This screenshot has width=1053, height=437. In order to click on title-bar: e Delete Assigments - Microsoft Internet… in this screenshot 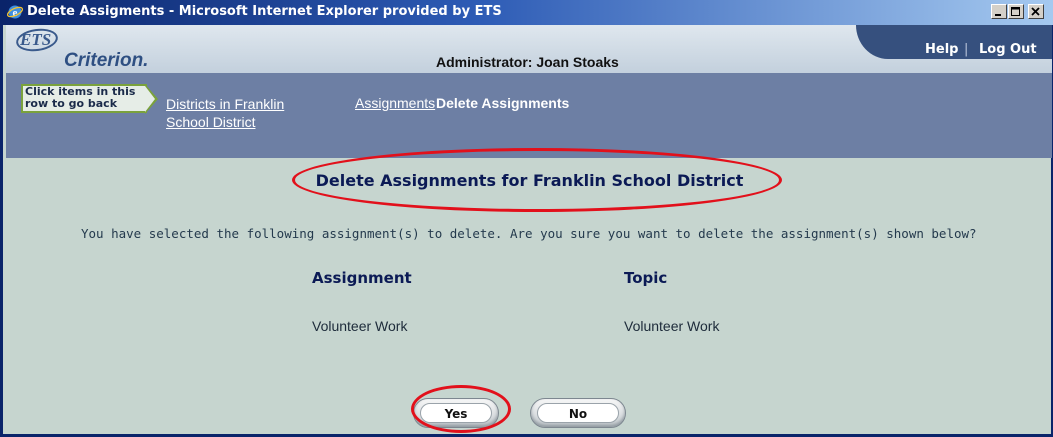, I will do `click(528, 12)`.